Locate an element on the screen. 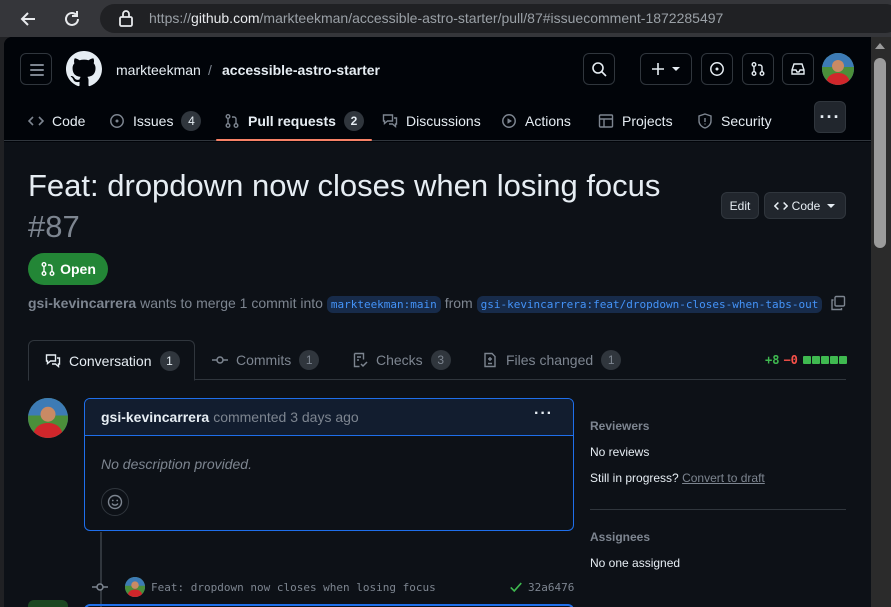 Image resolution: width=891 pixels, height=607 pixels. menu-button is located at coordinates (36, 69).